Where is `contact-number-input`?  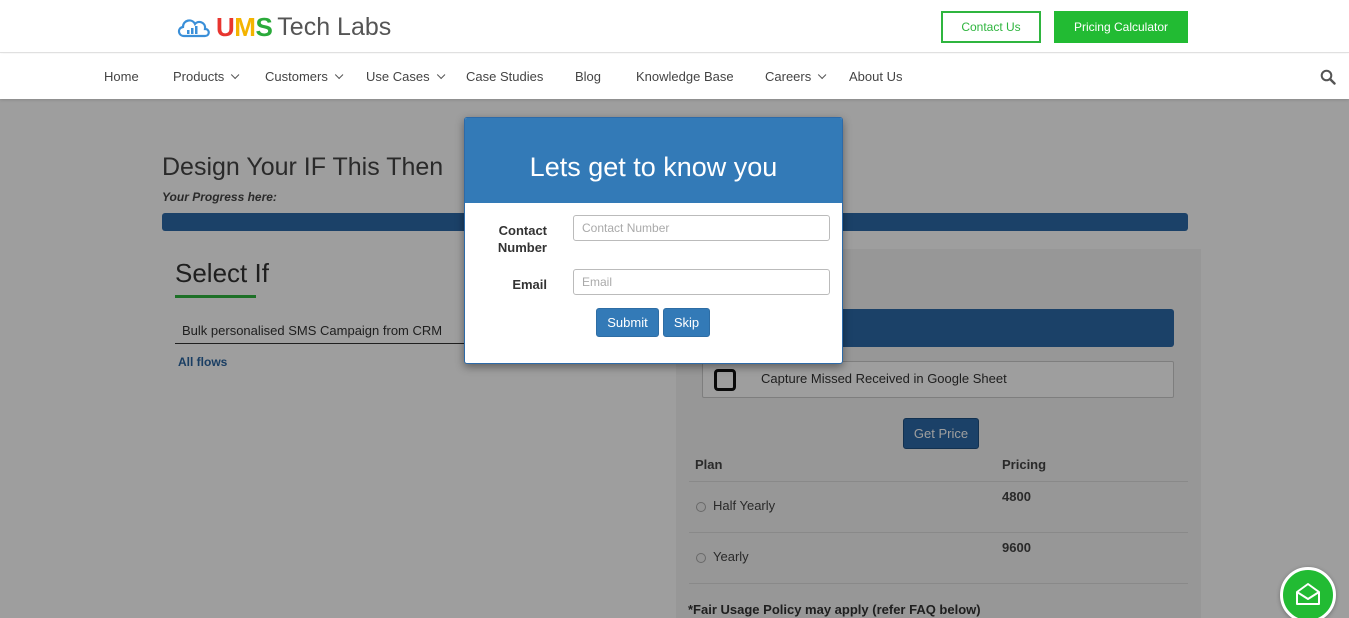 contact-number-input is located at coordinates (701, 228).